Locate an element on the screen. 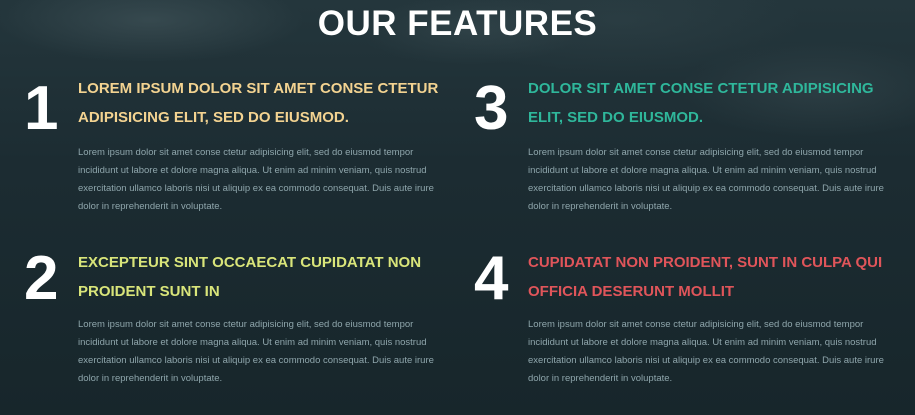 This screenshot has width=915, height=415. feature-number: 3 is located at coordinates (491, 108).